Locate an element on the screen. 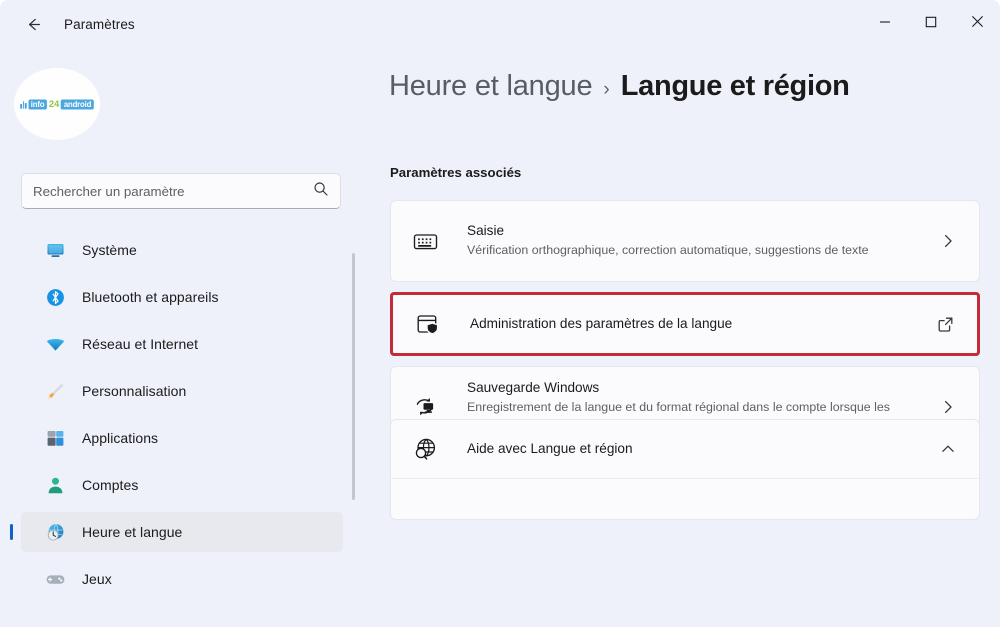 This screenshot has width=1000, height=627. card-title: Aide avec Langue et région is located at coordinates (550, 448).